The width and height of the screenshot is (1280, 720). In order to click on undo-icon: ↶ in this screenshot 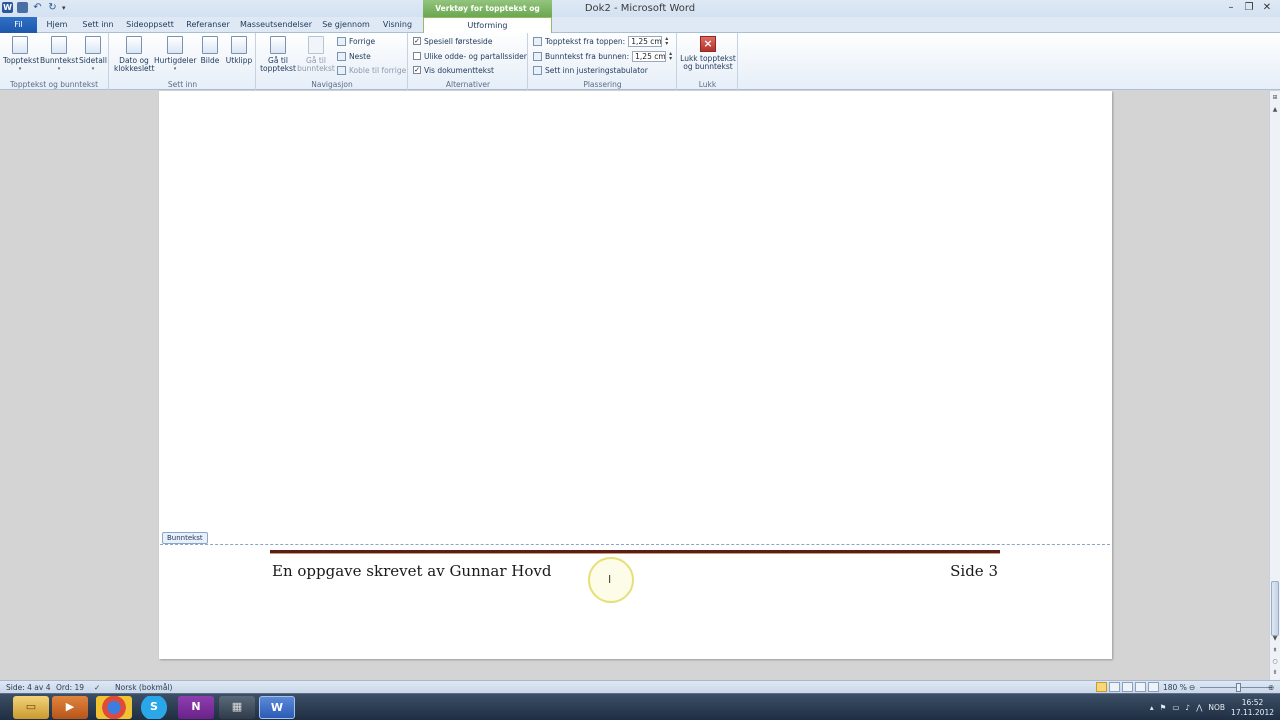, I will do `click(37, 7)`.